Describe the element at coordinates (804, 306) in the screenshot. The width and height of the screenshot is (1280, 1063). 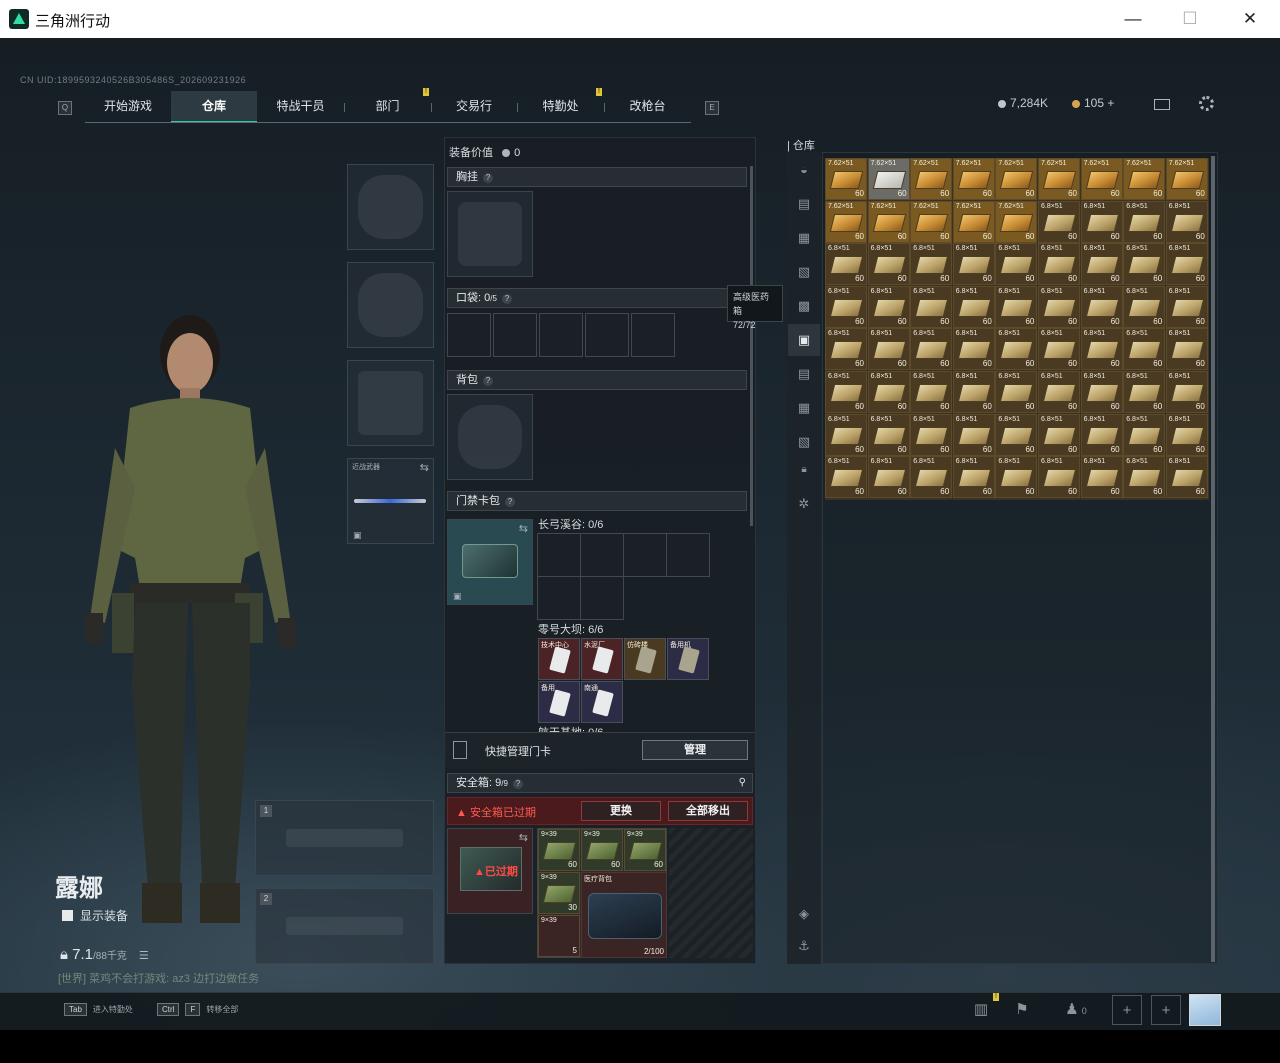
I see `sidebar-consumable-filter-icon: ▩` at that location.